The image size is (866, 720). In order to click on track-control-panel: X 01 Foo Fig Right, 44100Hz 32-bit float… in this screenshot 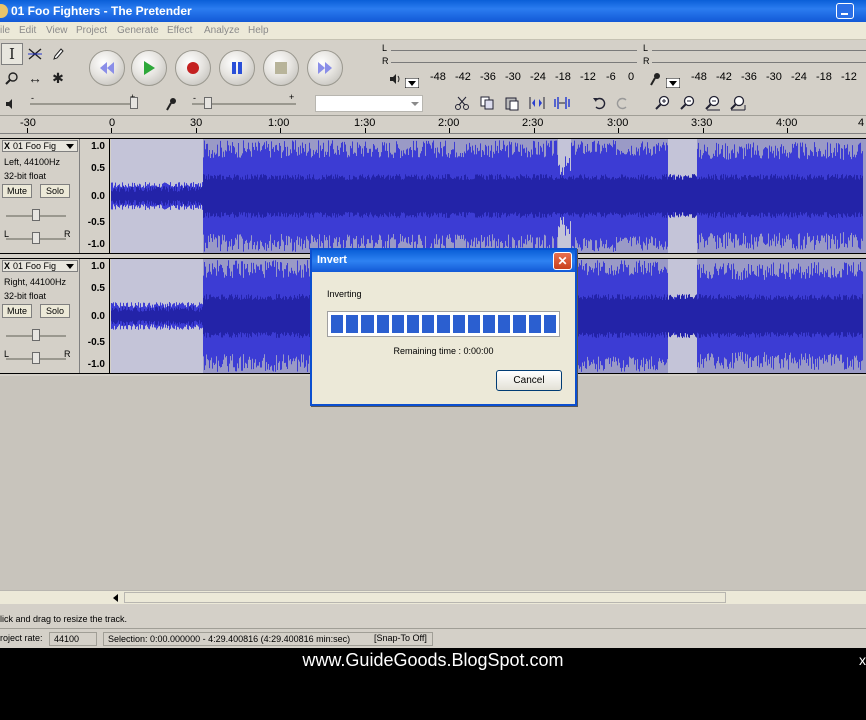, I will do `click(40, 316)`.